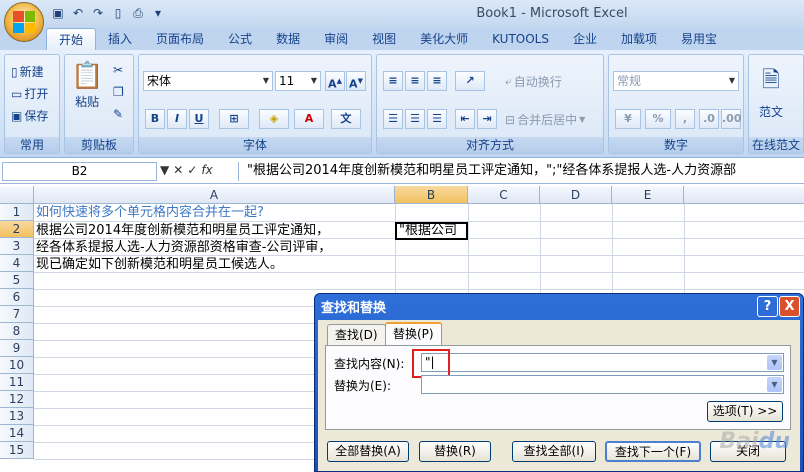 Image resolution: width=804 pixels, height=472 pixels. What do you see at coordinates (384, 39) in the screenshot?
I see `tab-view: 视图` at bounding box center [384, 39].